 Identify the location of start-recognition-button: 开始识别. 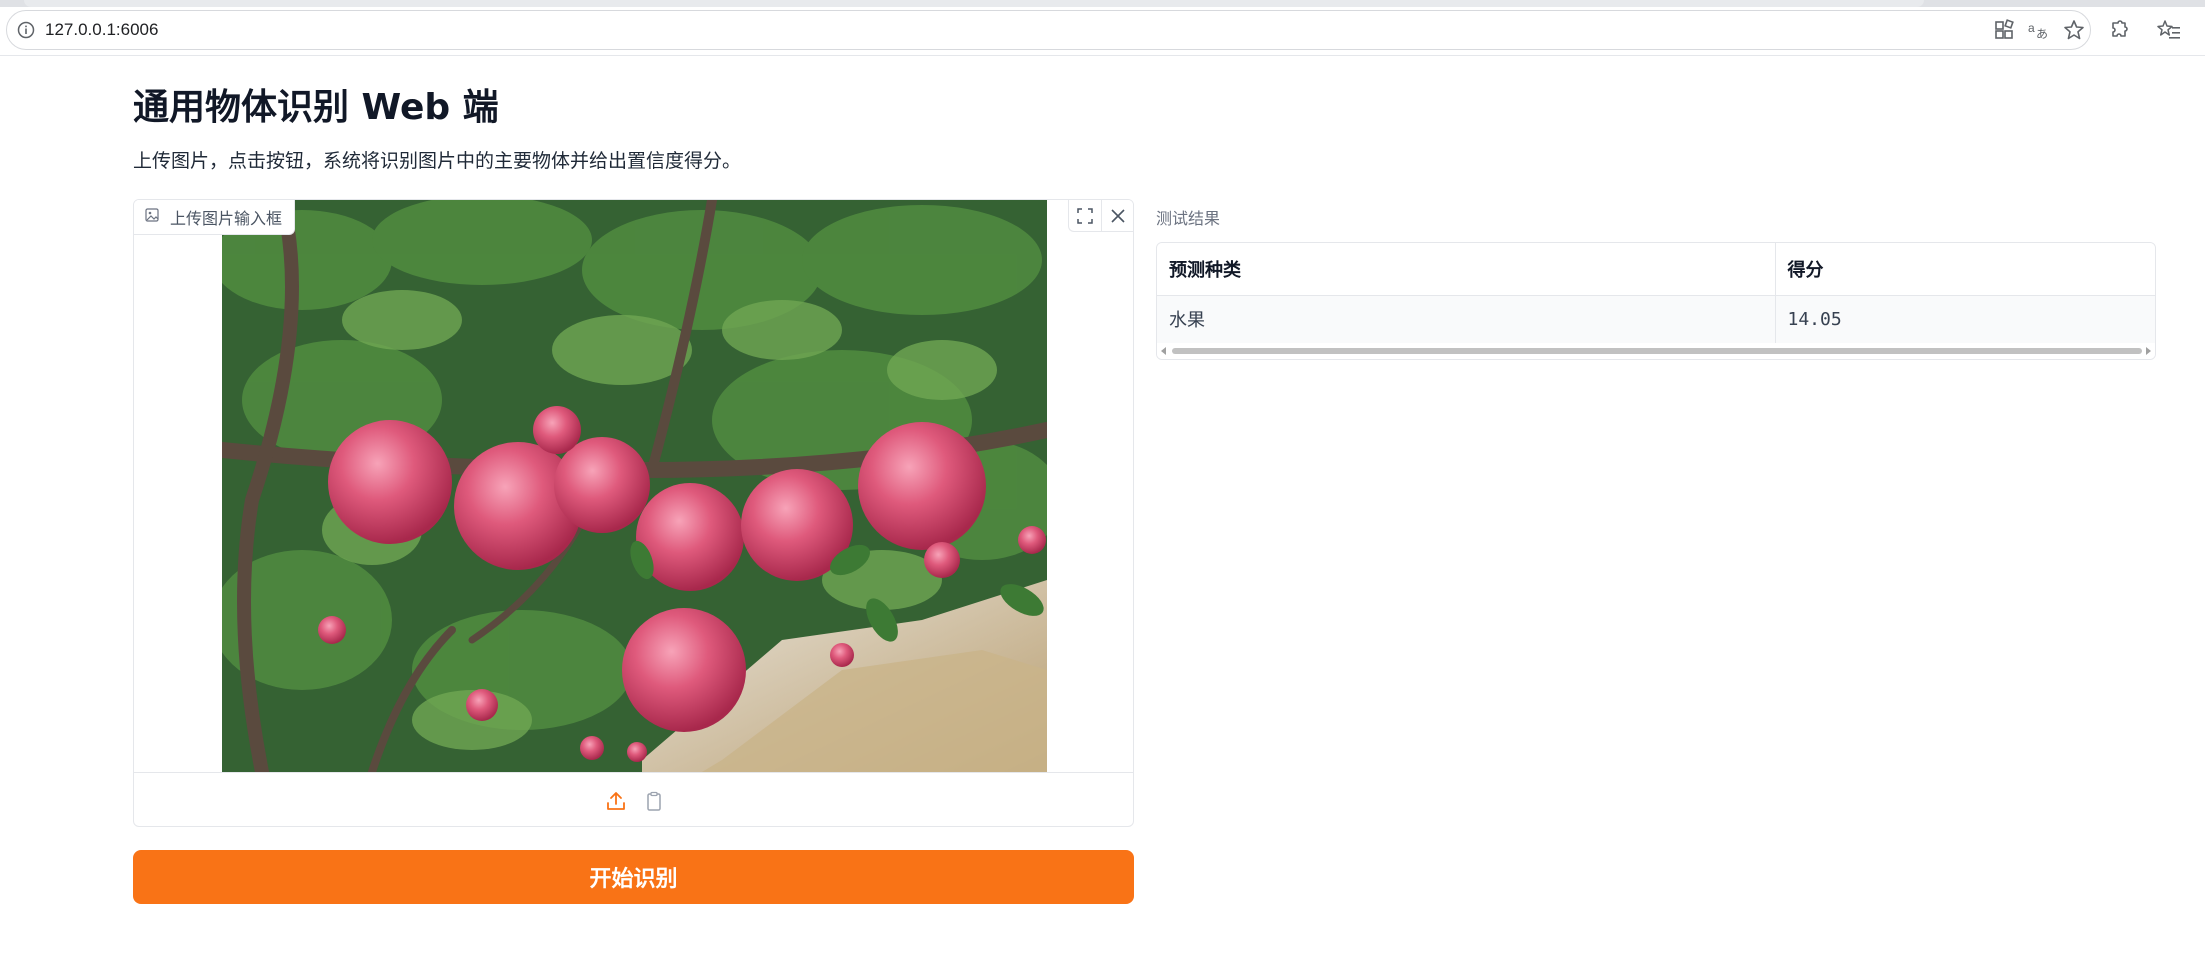
(633, 877).